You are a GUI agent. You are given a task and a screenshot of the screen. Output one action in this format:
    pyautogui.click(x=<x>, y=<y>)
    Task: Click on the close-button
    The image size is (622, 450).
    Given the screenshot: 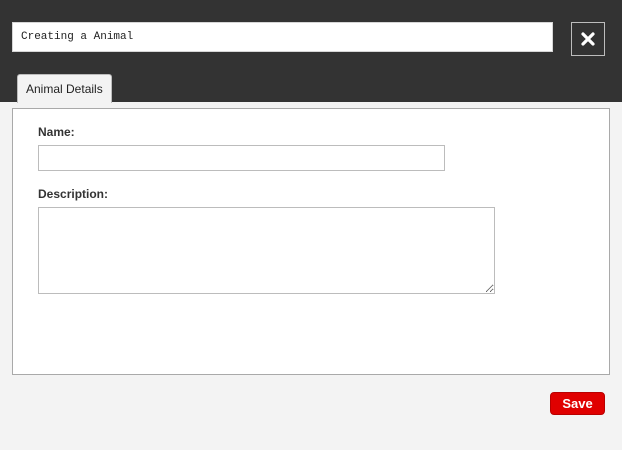 What is the action you would take?
    pyautogui.click(x=588, y=39)
    